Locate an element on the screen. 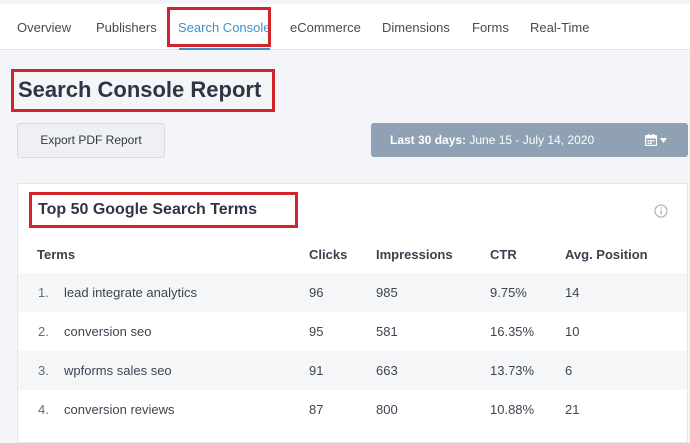 The width and height of the screenshot is (690, 443). row-clicks: 87 is located at coordinates (316, 409).